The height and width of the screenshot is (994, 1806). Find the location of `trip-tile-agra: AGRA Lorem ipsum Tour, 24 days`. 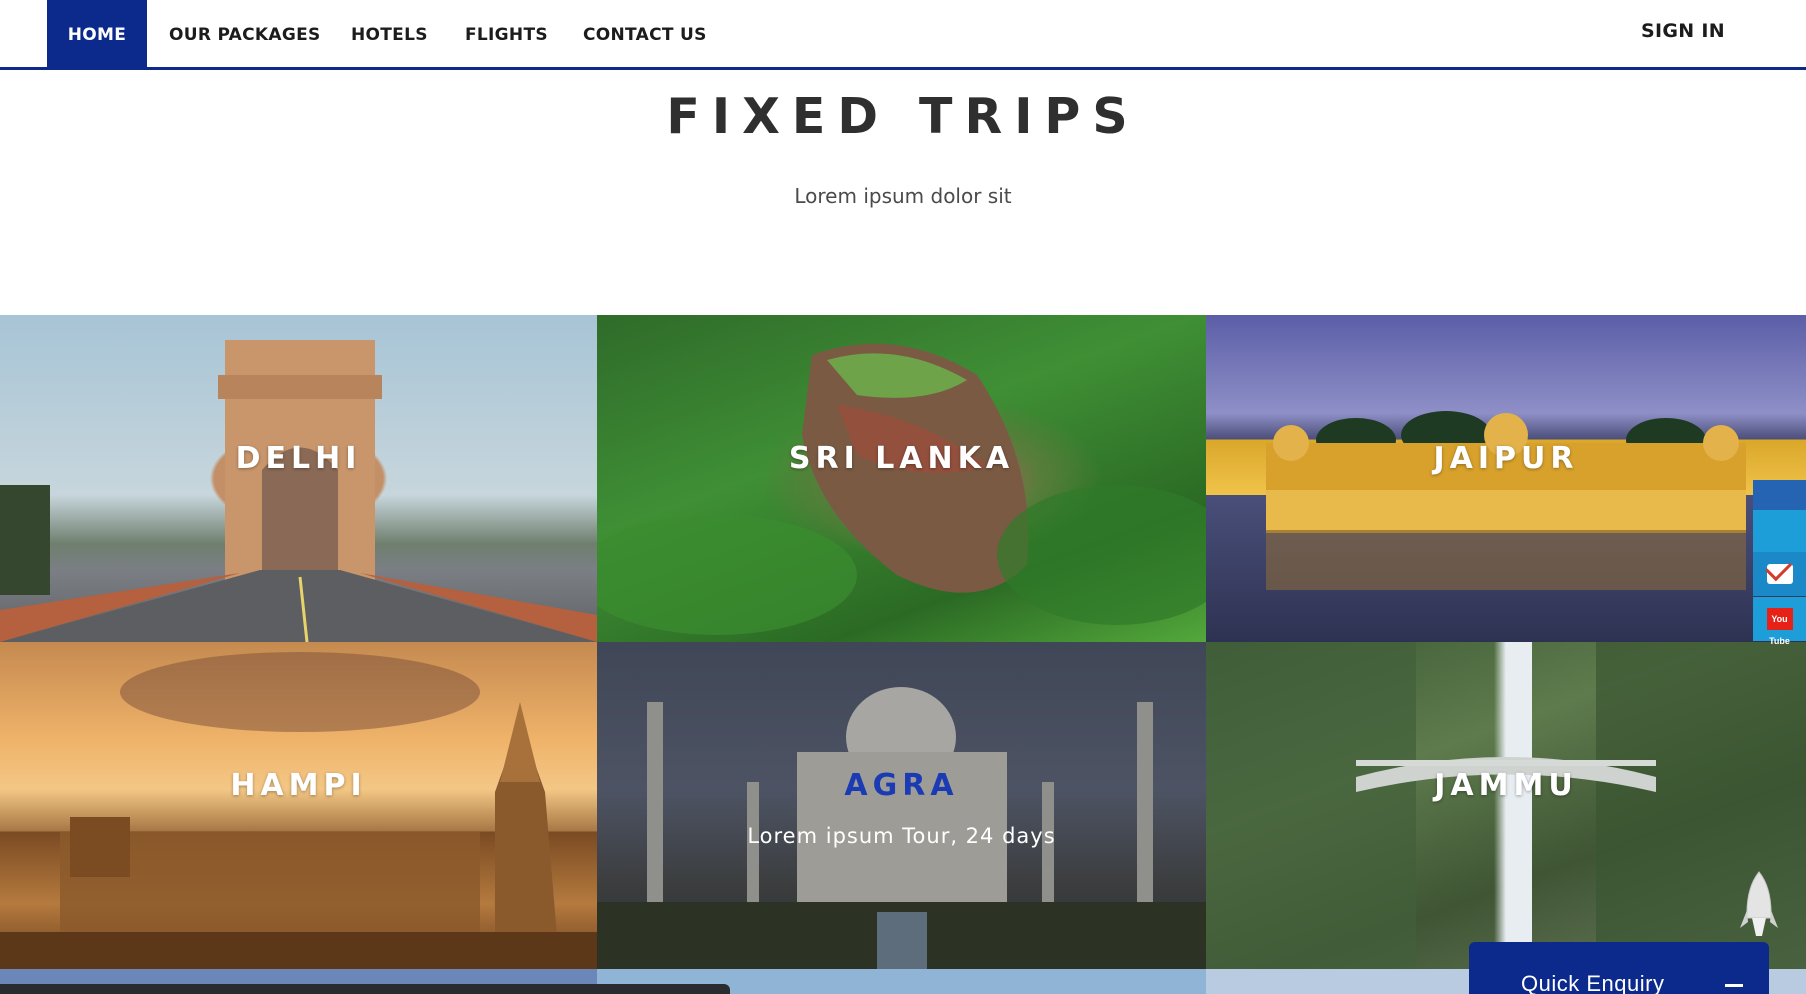

trip-tile-agra: AGRA Lorem ipsum Tour, 24 days is located at coordinates (901, 805).